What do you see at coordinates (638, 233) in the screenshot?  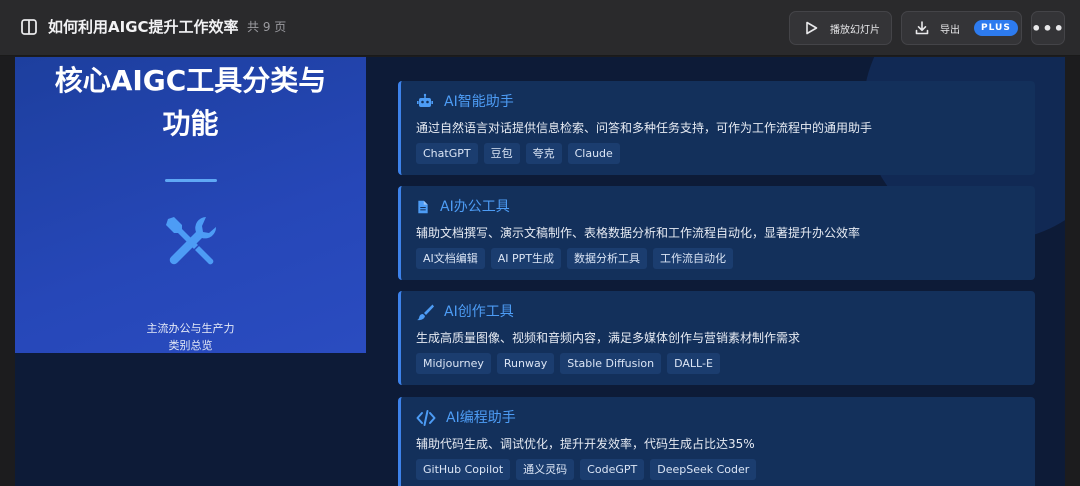 I see `card-description: 辅助文档撰写、演示文稿制作、表格数据分析和工作流程自动化，显著提升办公效率` at bounding box center [638, 233].